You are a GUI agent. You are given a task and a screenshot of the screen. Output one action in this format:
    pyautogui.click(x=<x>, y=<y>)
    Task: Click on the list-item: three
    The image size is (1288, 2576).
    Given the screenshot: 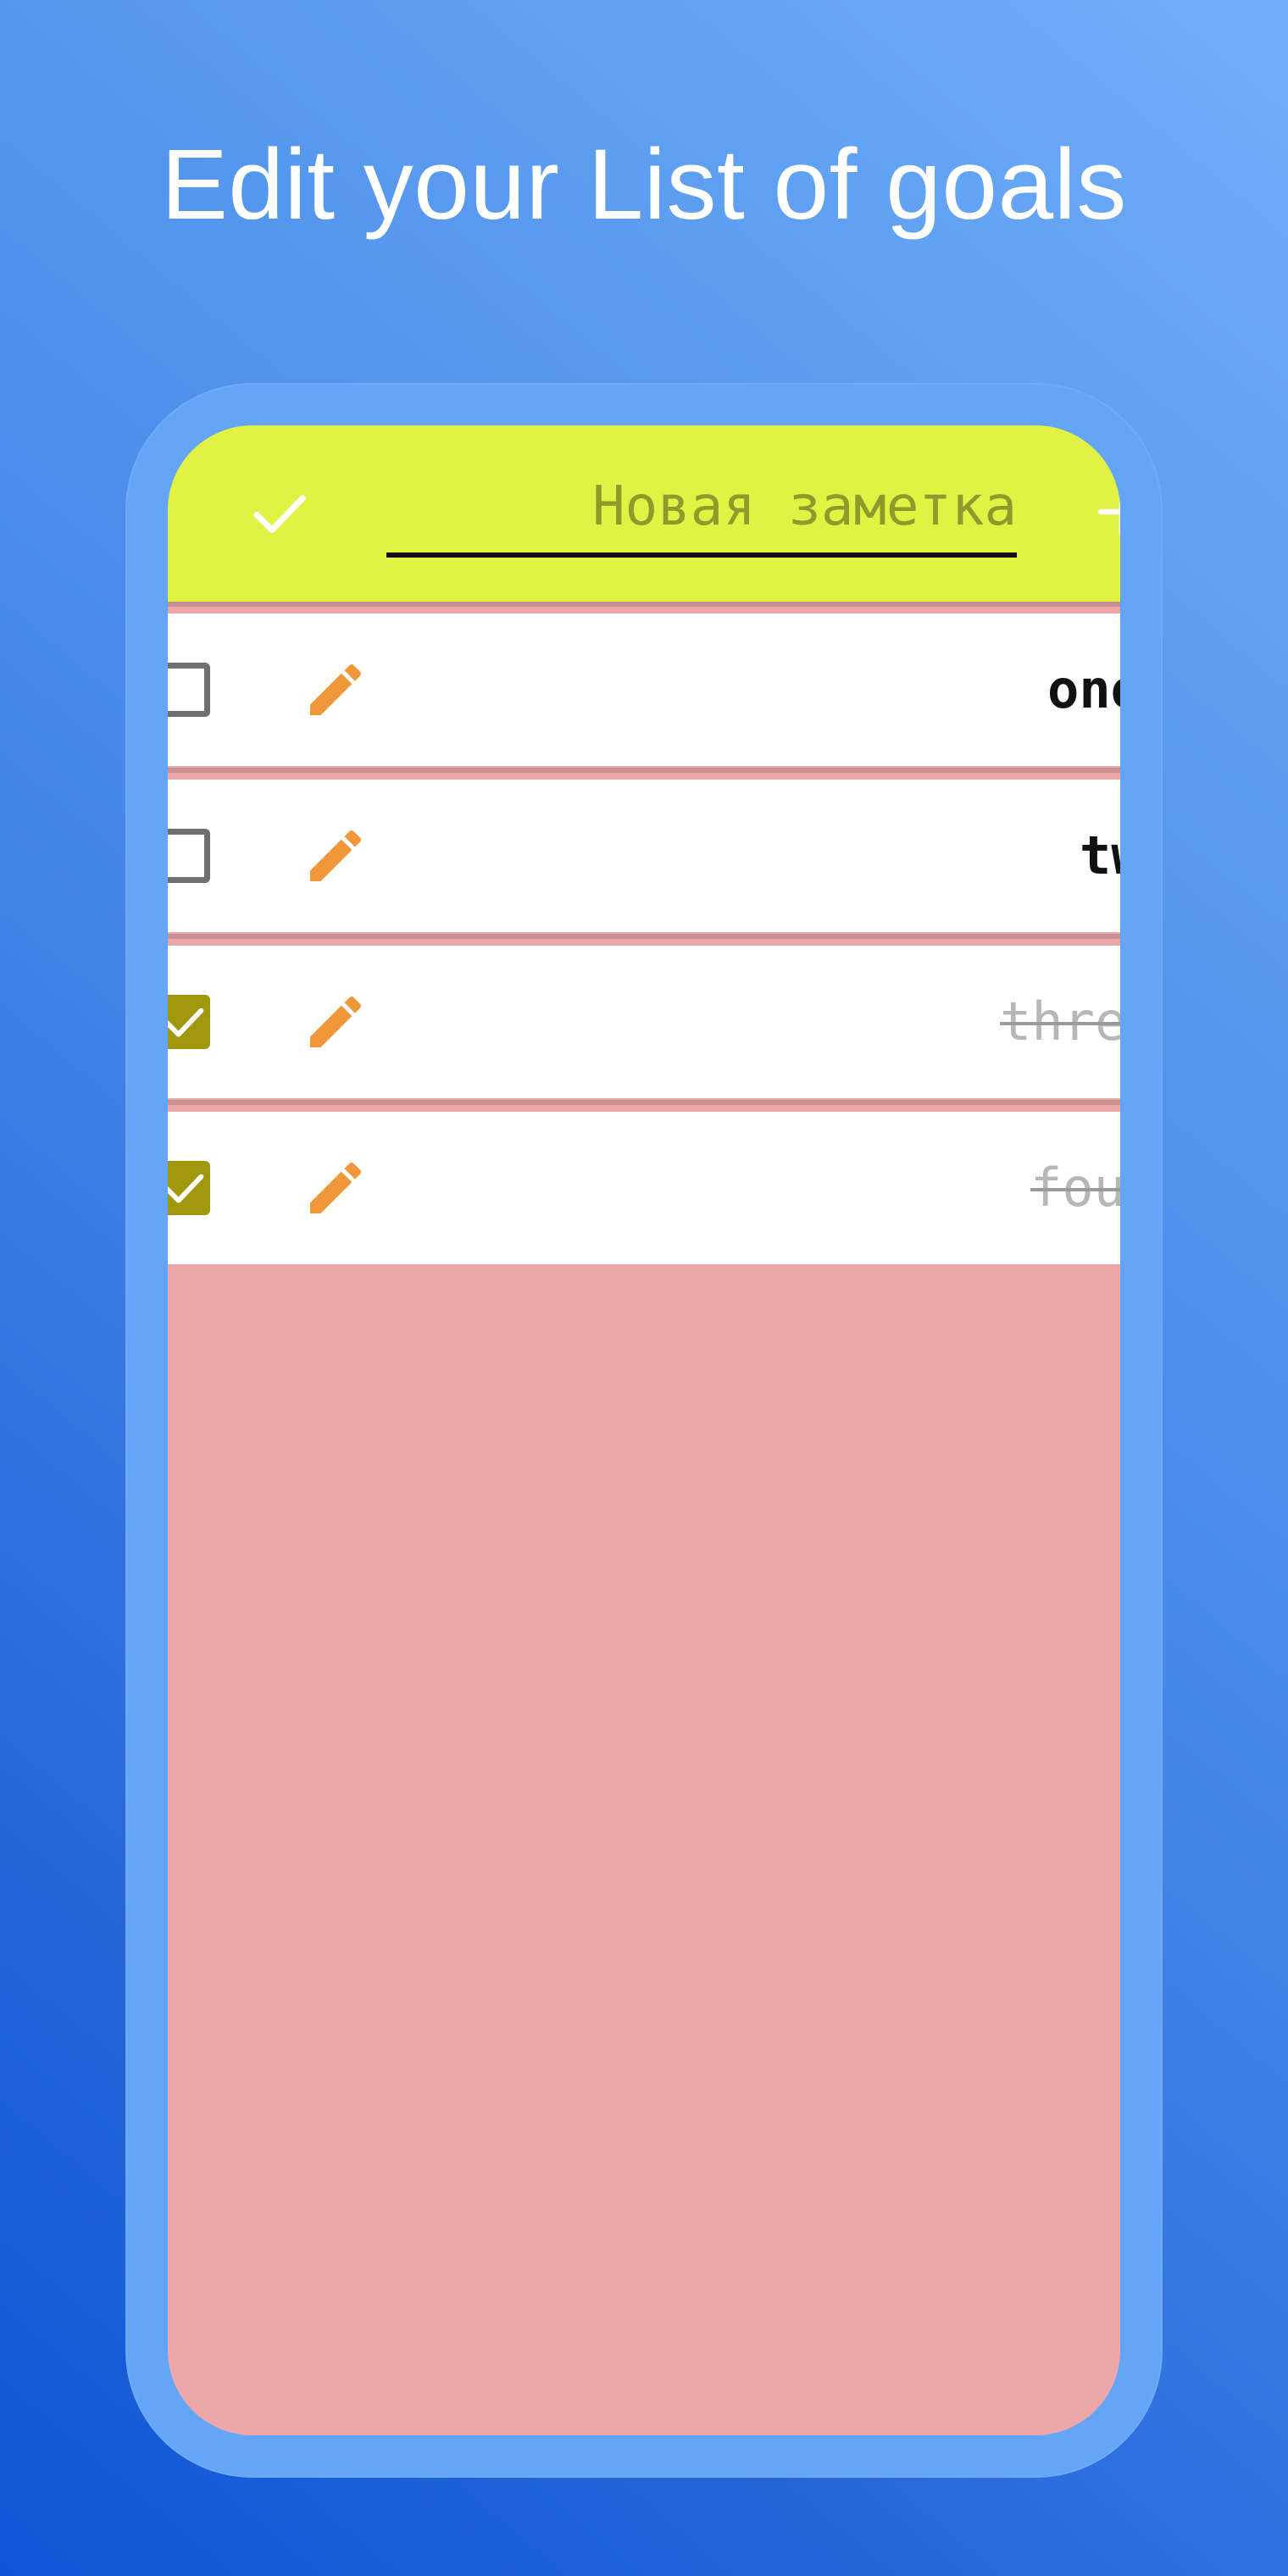 What is the action you would take?
    pyautogui.click(x=644, y=1022)
    